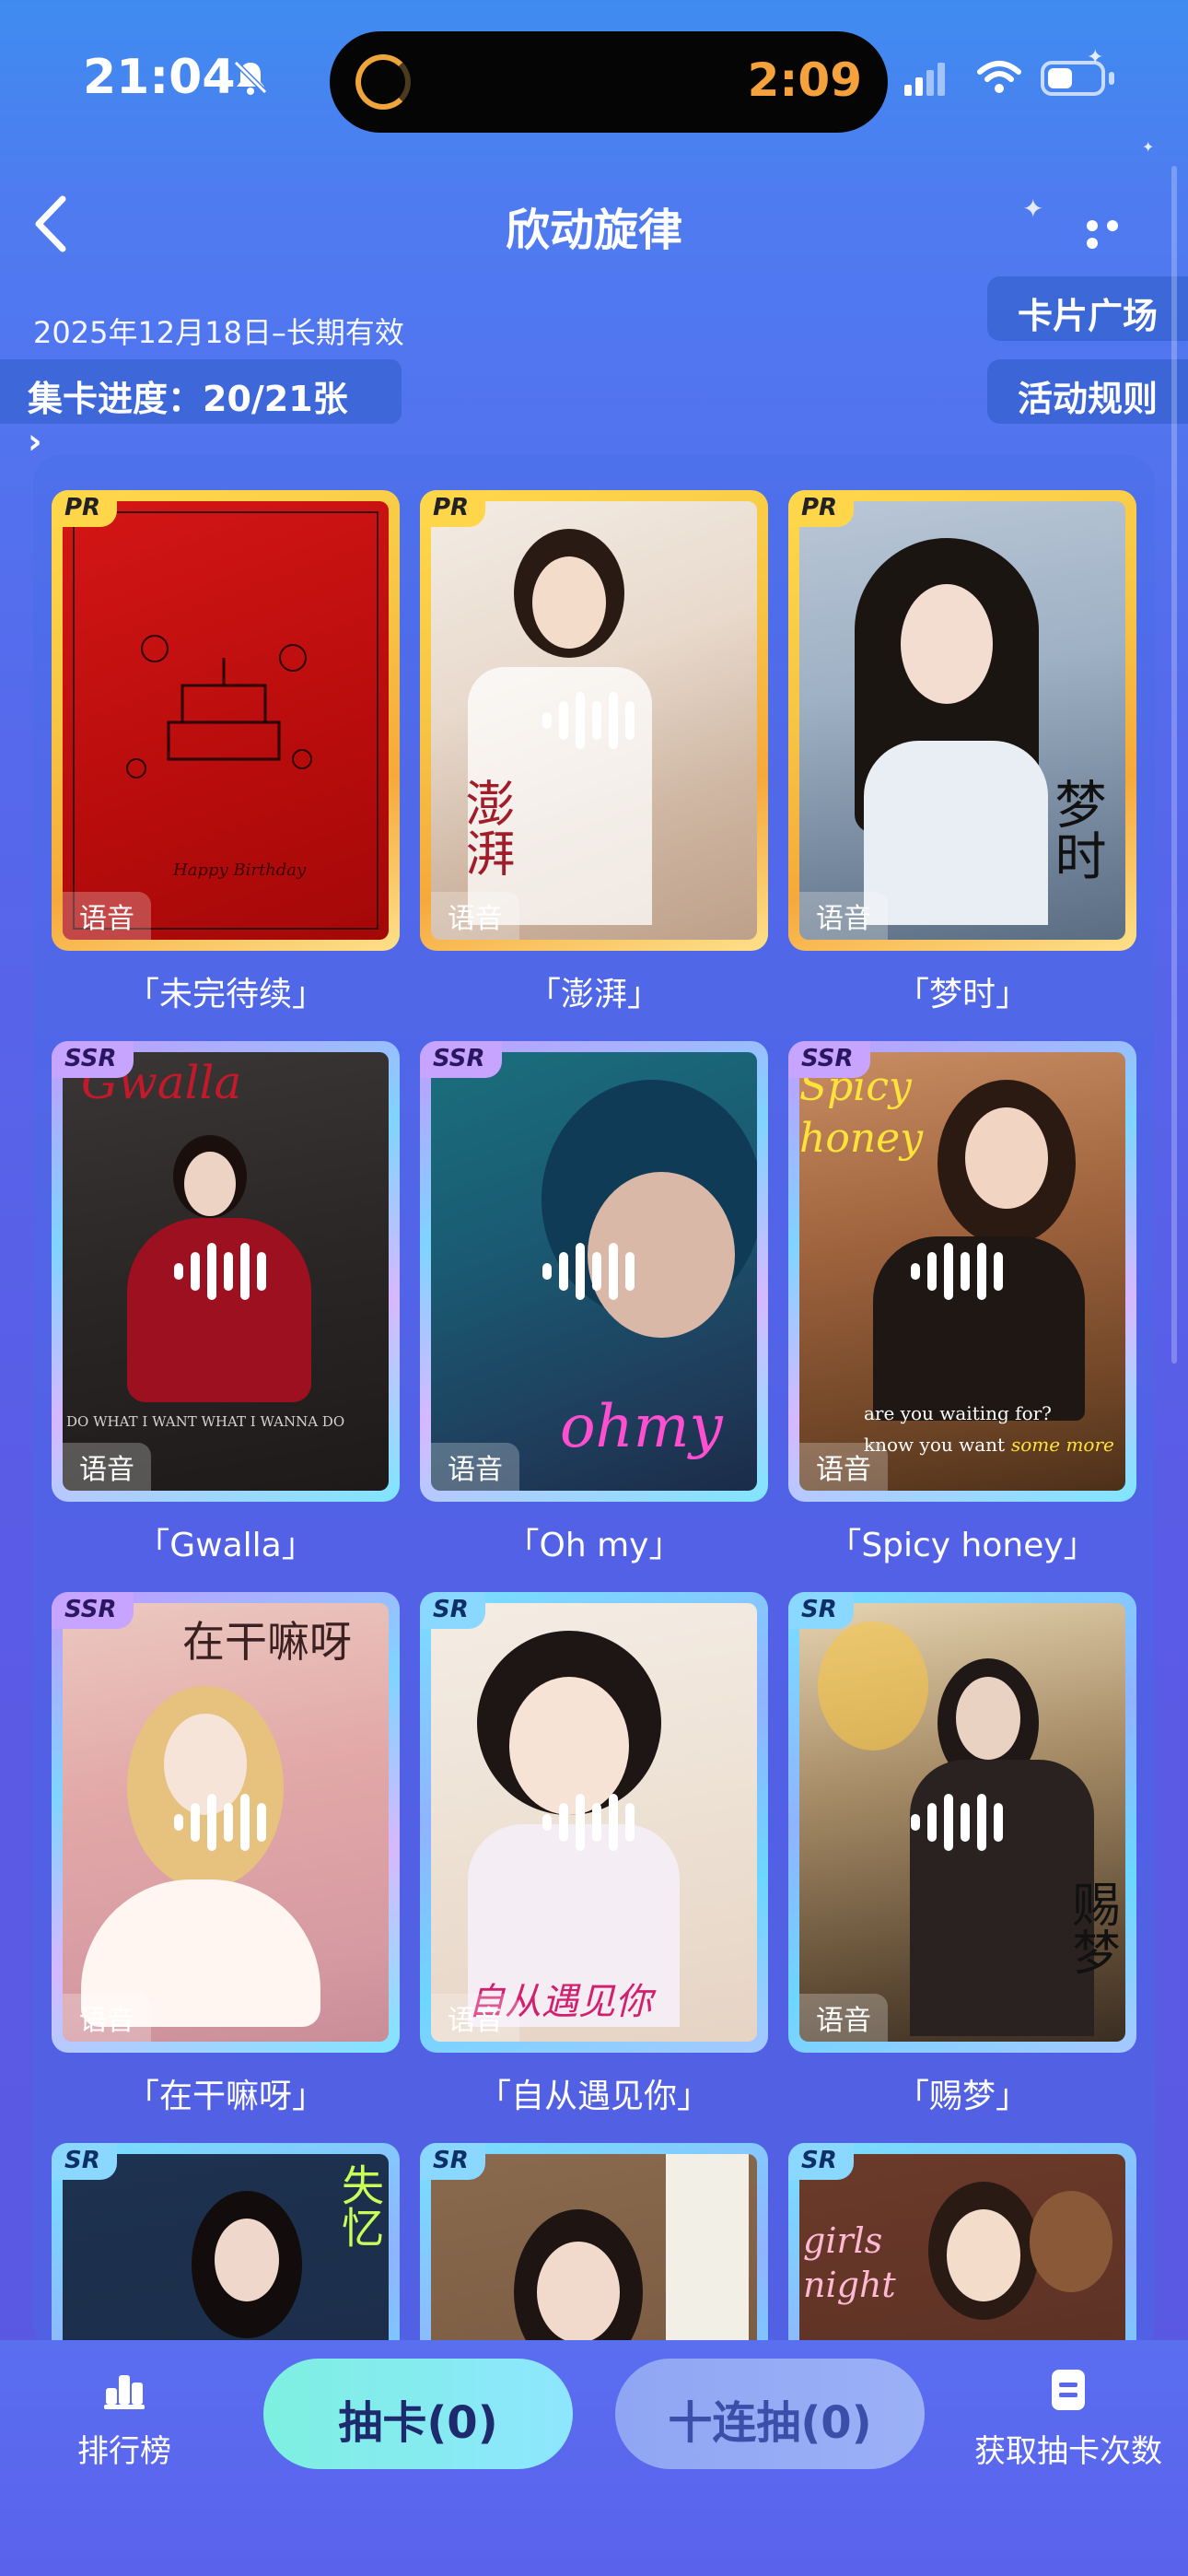 The image size is (1188, 2576). I want to click on card-artwork: 失忆, so click(226, 2253).